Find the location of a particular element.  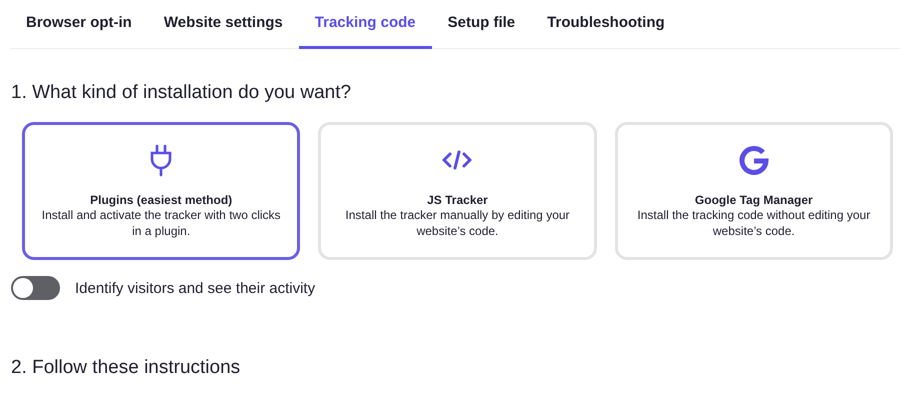

option-card: Plugins (easiest method) Install and activate the tracker with two clicks in a plugin. is located at coordinates (161, 191).